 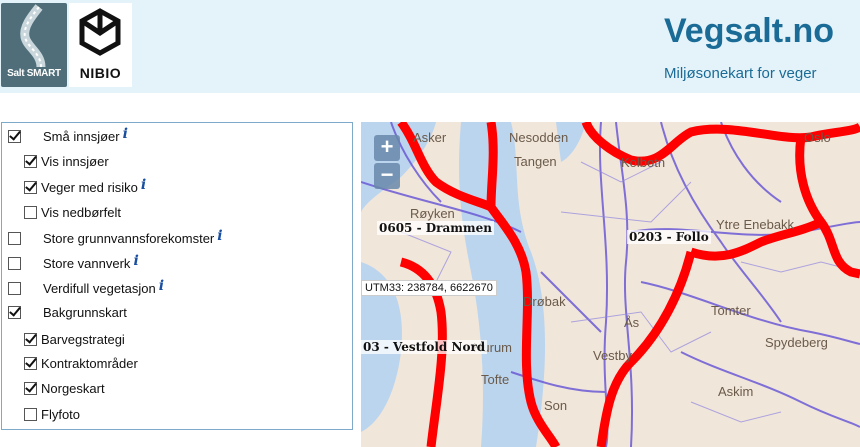 What do you see at coordinates (99, 288) in the screenshot?
I see `layer-label: Verdifull vegetasjon` at bounding box center [99, 288].